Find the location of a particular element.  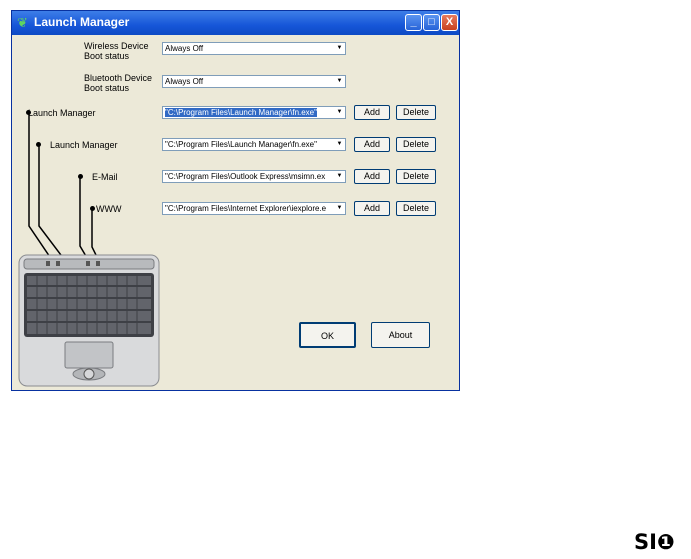

about-button: About is located at coordinates (400, 335).